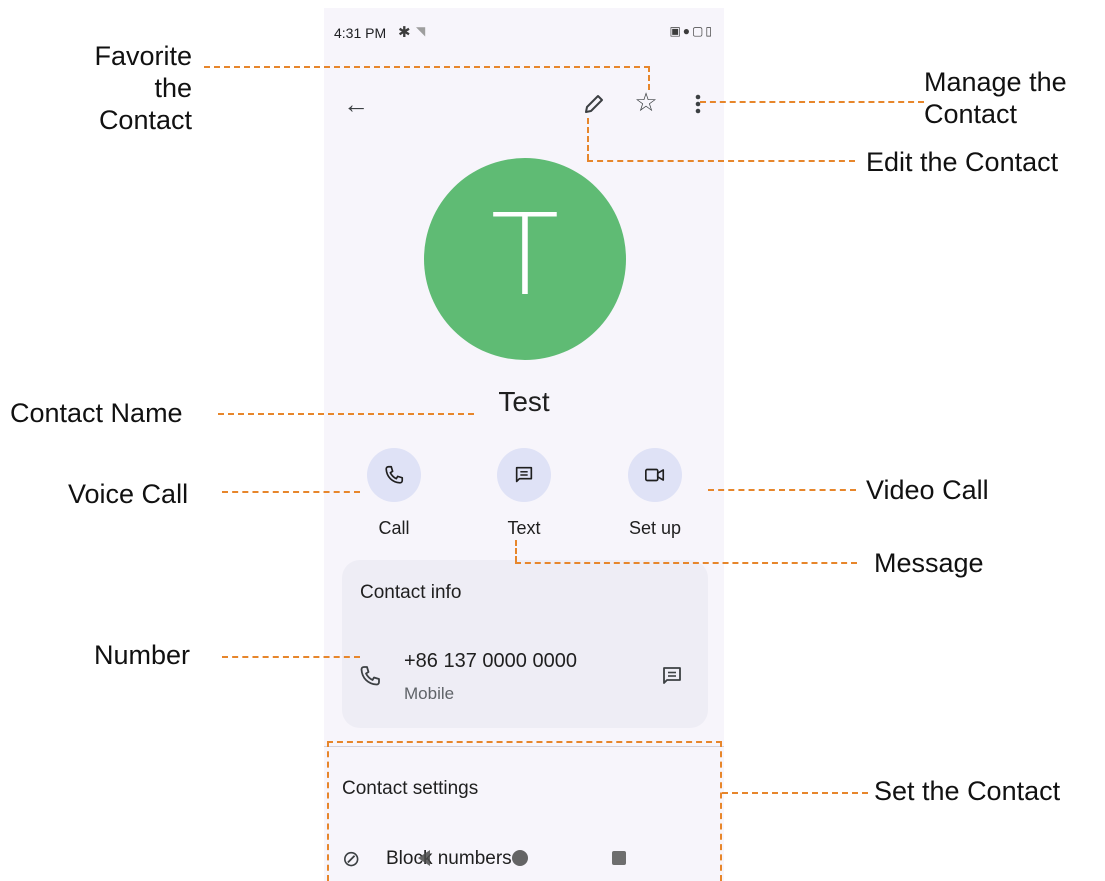 This screenshot has width=1105, height=881. I want to click on more-vert-icon, so click(698, 104).